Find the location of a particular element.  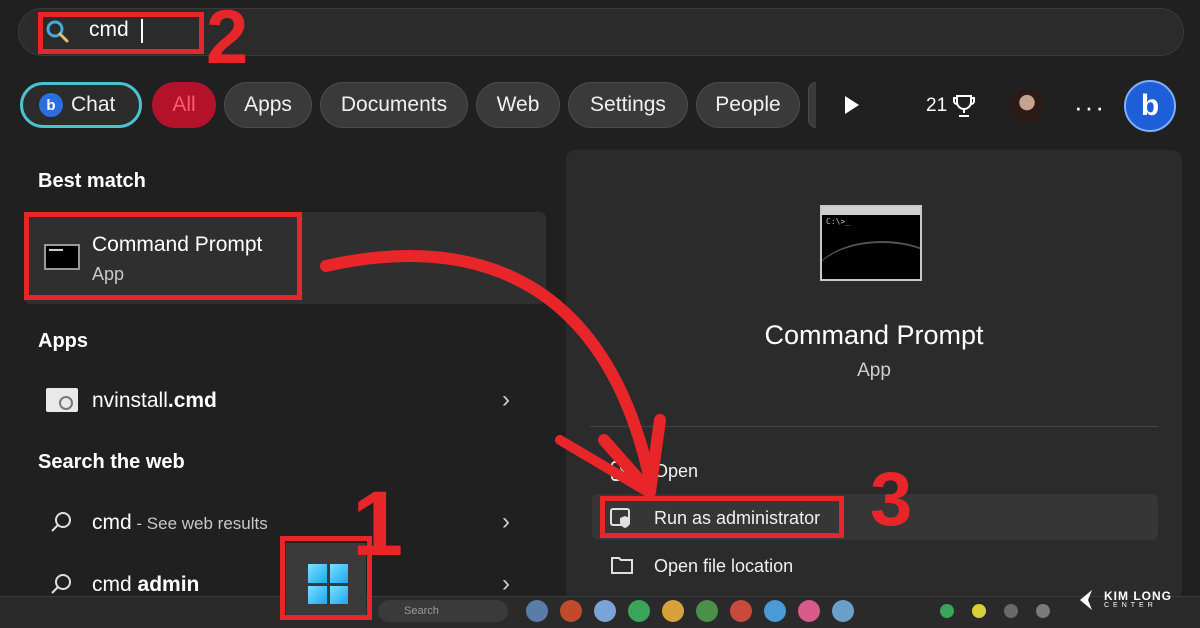

logo-line1: KIM LONG is located at coordinates (1138, 596).